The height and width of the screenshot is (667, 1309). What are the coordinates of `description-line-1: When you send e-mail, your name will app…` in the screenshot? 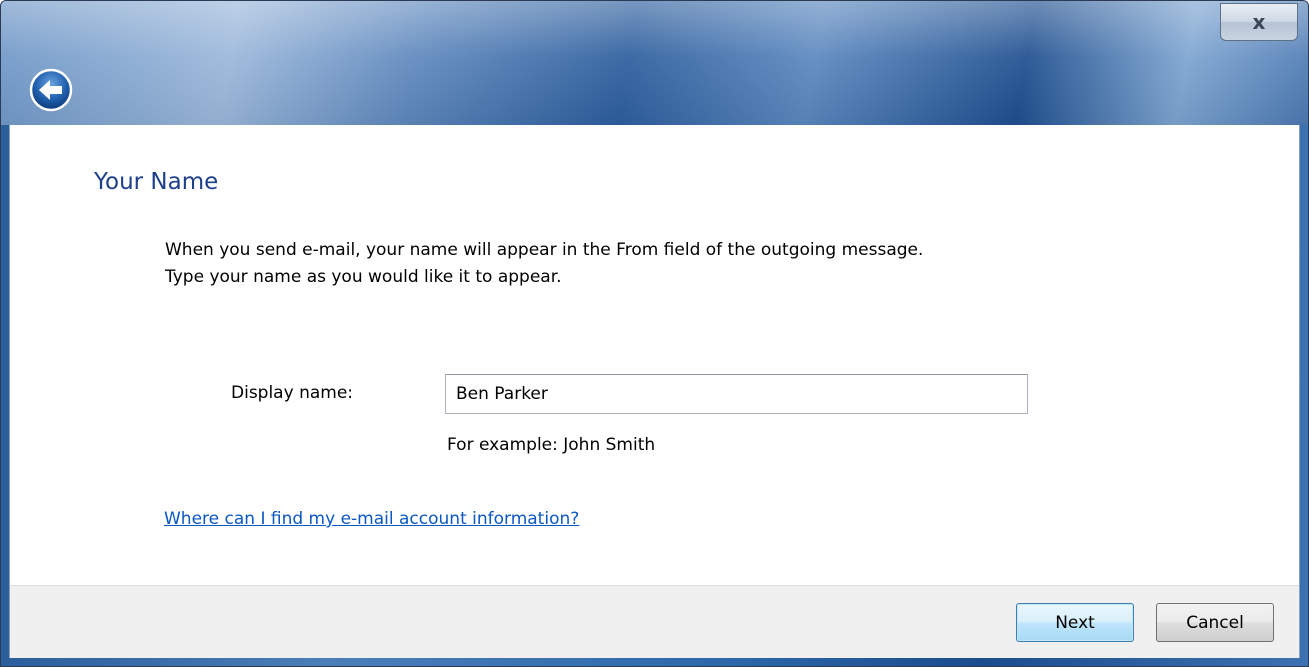 It's located at (544, 250).